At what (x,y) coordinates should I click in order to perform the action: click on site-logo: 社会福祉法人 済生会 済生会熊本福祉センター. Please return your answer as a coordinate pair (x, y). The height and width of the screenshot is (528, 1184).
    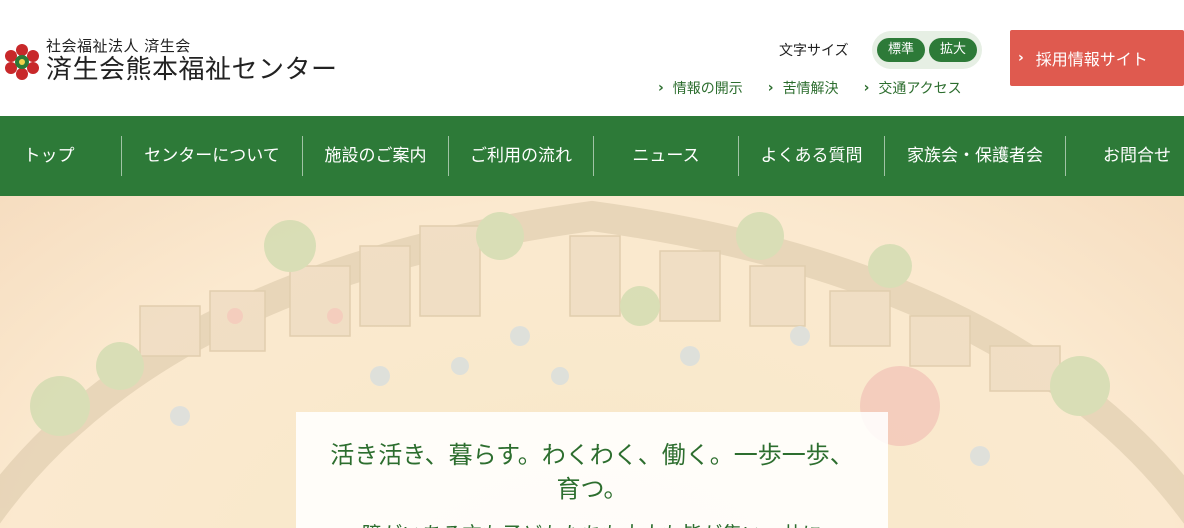
    Looking at the image, I should click on (170, 61).